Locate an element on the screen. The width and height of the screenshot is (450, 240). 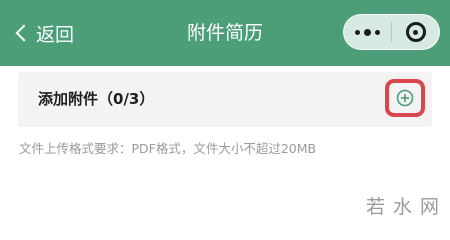
add-attachment-button is located at coordinates (405, 98).